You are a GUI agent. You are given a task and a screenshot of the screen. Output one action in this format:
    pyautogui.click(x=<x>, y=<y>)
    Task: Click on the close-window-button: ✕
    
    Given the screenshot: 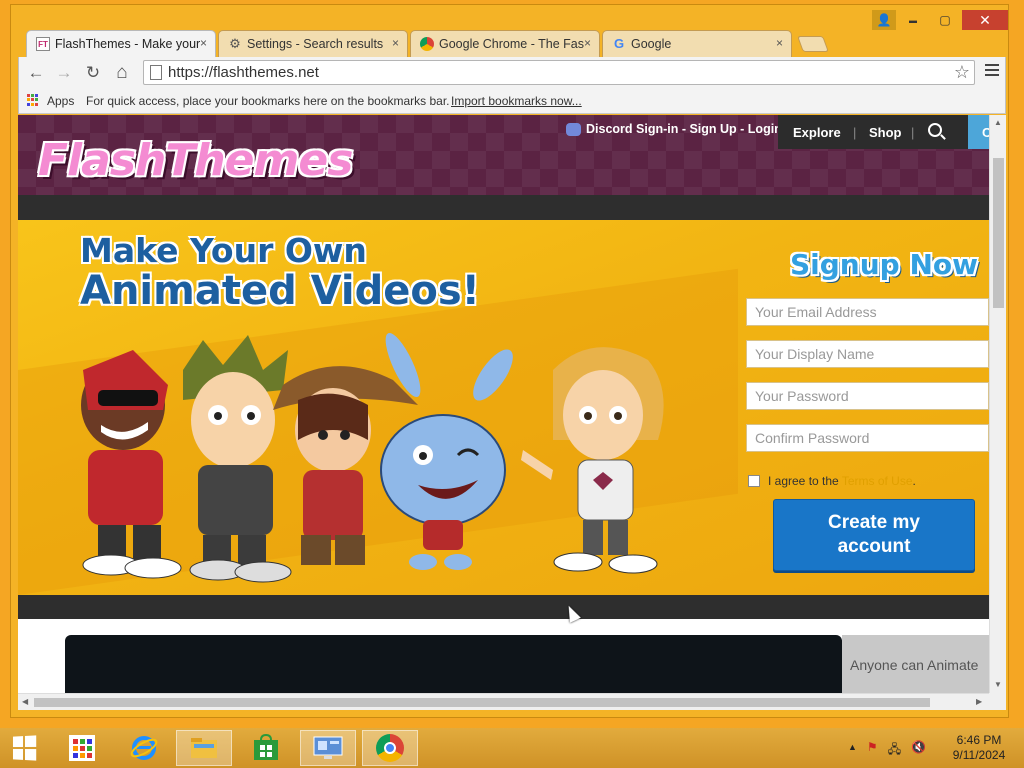 What is the action you would take?
    pyautogui.click(x=985, y=20)
    